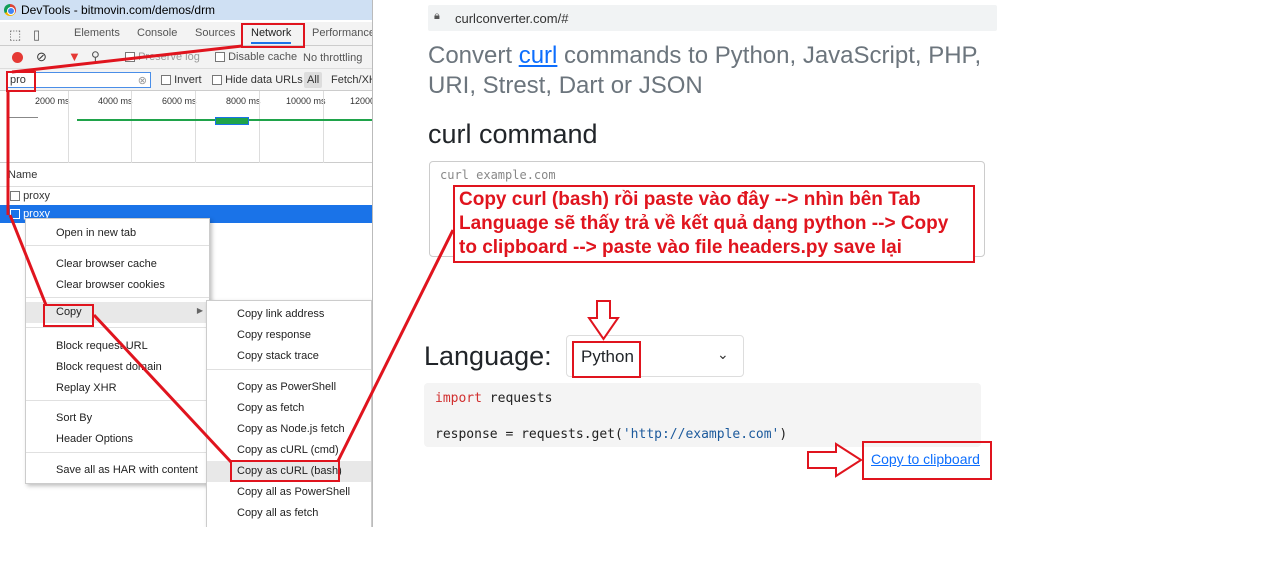  What do you see at coordinates (109, 367) in the screenshot?
I see `menu-block-domain: Block request domain` at bounding box center [109, 367].